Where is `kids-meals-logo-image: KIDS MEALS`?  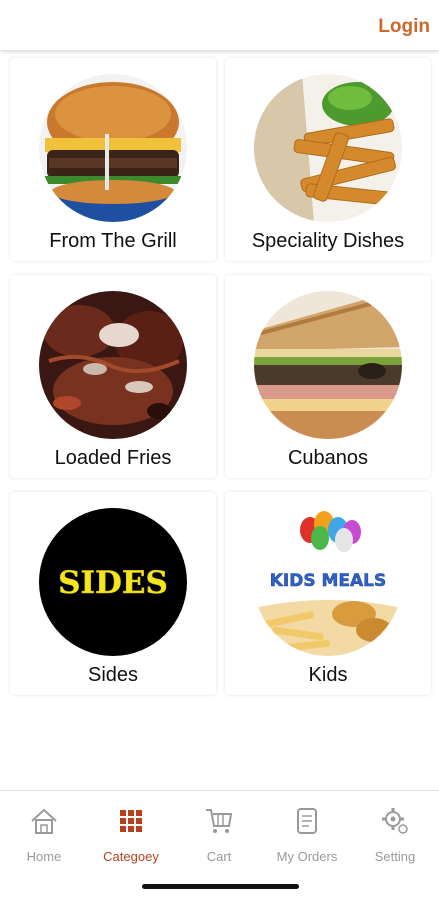 kids-meals-logo-image: KIDS MEALS is located at coordinates (328, 582).